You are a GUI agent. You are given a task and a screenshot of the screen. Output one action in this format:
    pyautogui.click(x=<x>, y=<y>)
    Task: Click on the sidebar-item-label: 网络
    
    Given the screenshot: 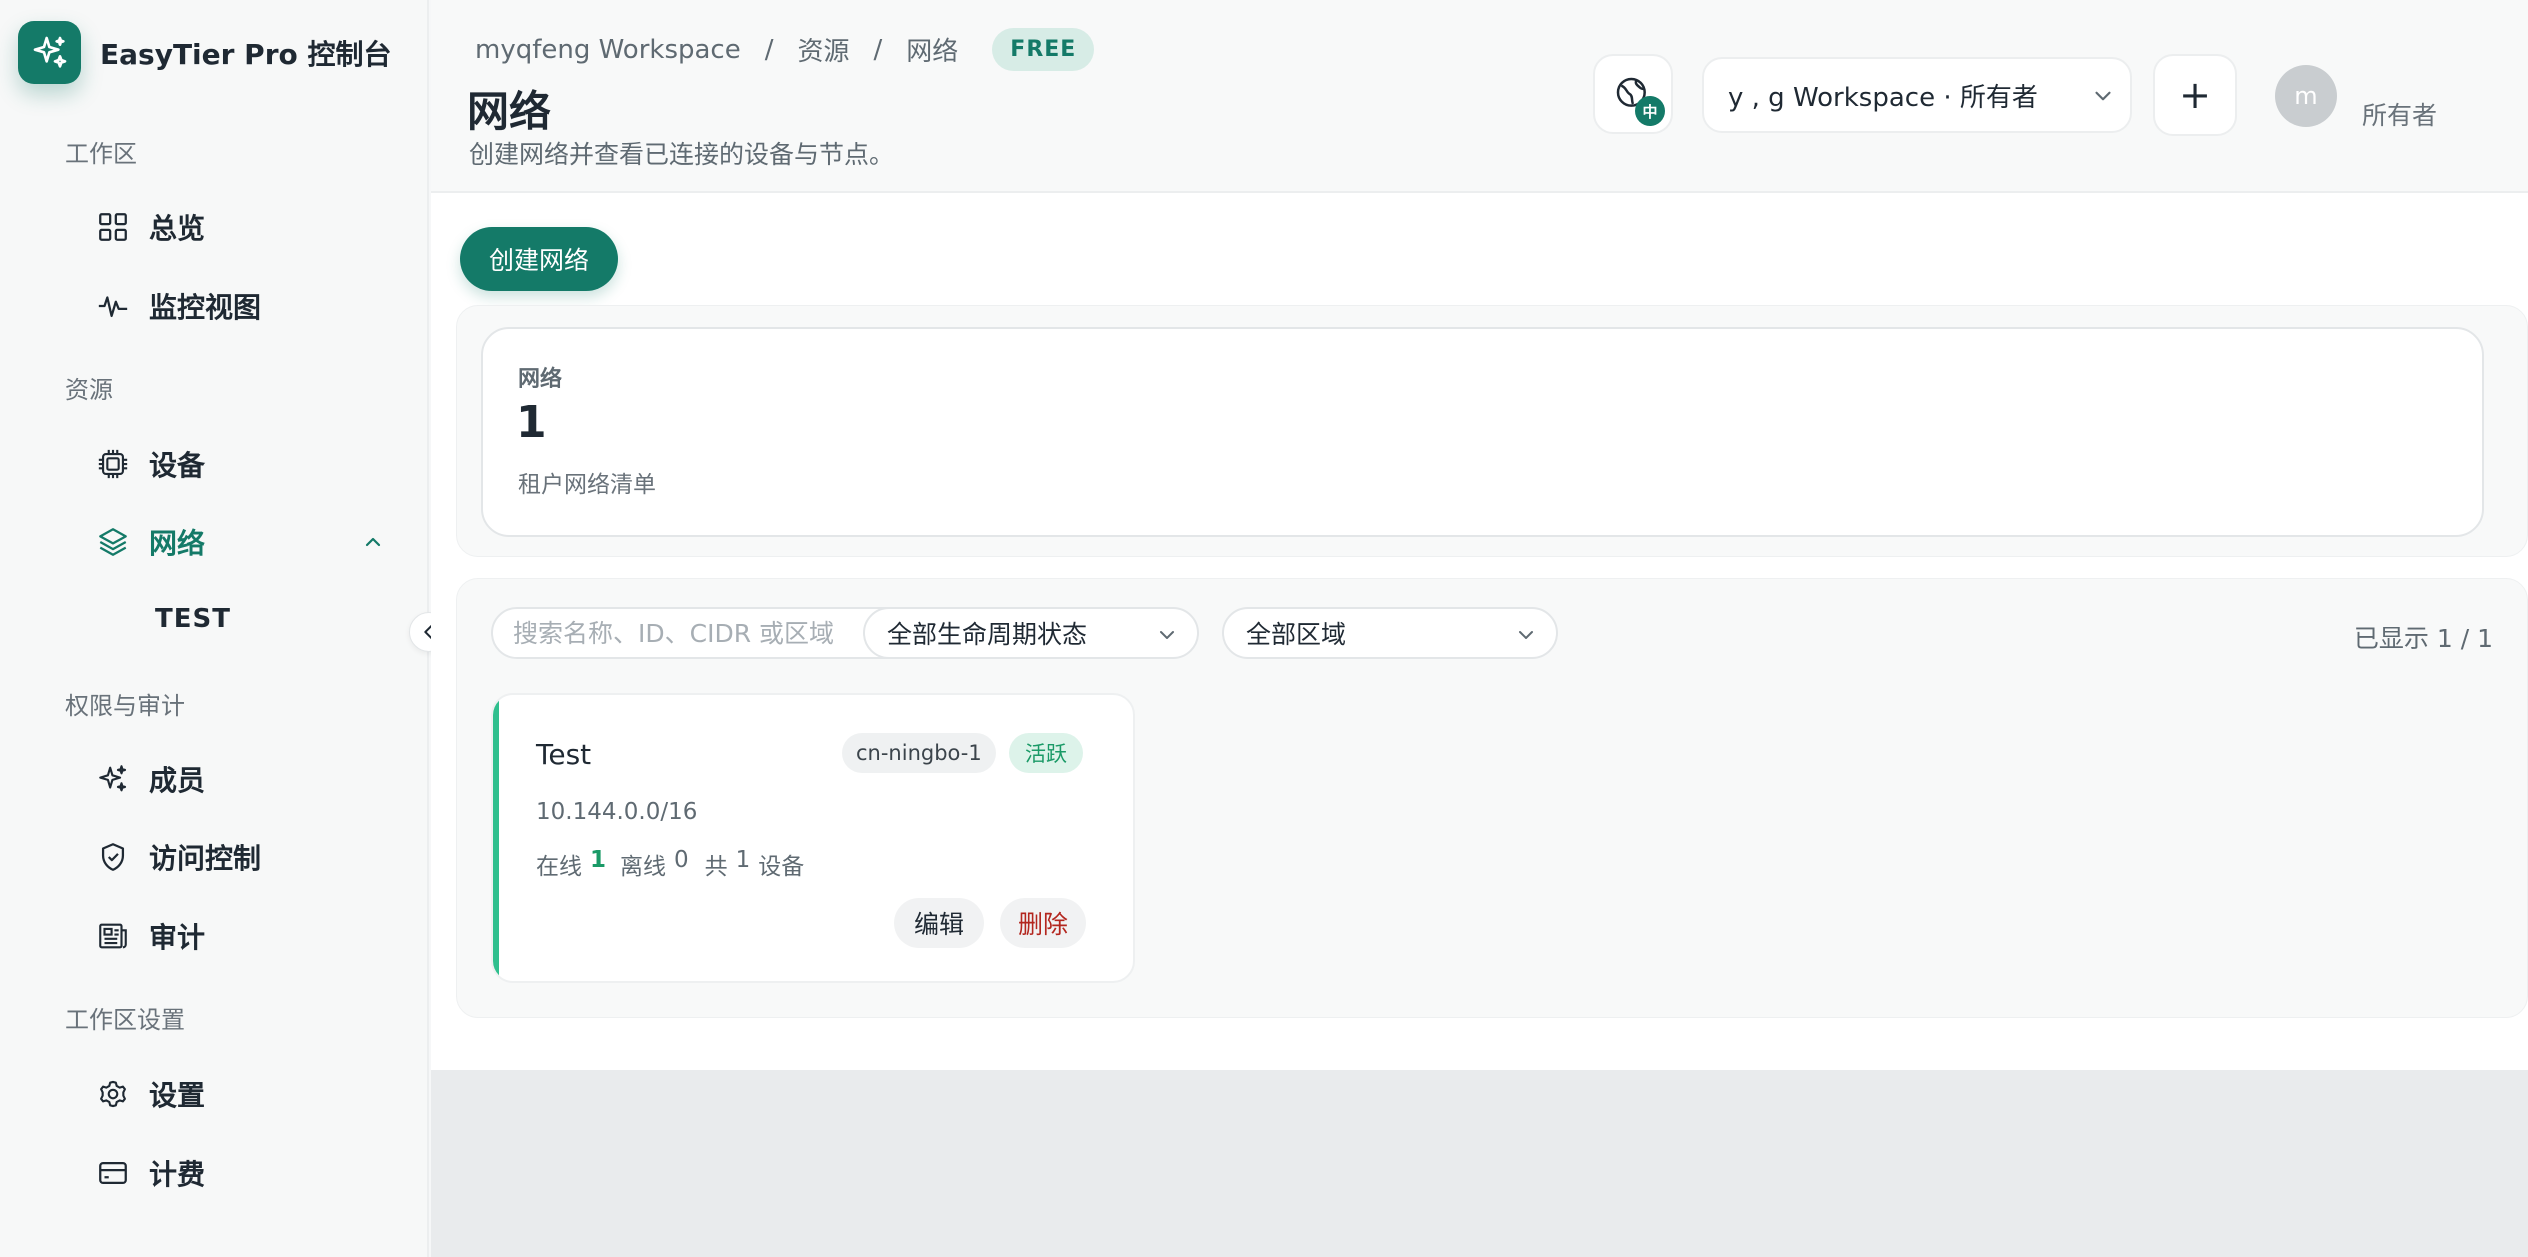 What is the action you would take?
    pyautogui.click(x=177, y=543)
    